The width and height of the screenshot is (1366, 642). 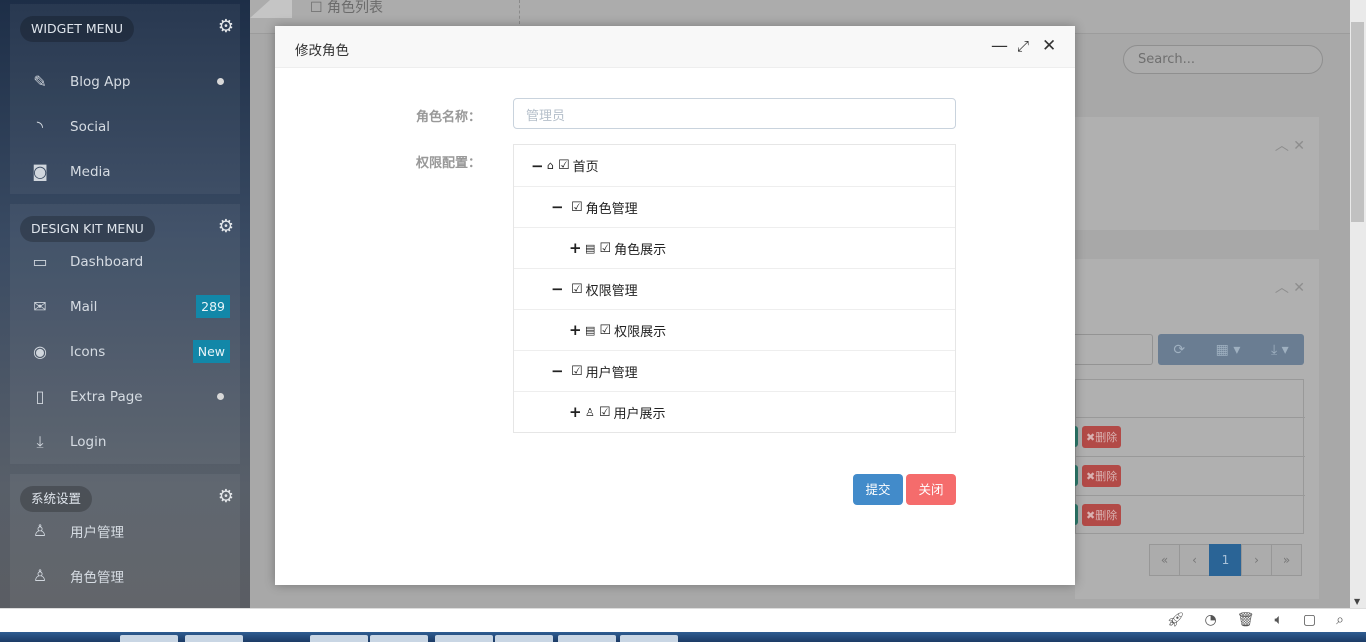 What do you see at coordinates (1049, 46) in the screenshot?
I see `close-icon: ✕` at bounding box center [1049, 46].